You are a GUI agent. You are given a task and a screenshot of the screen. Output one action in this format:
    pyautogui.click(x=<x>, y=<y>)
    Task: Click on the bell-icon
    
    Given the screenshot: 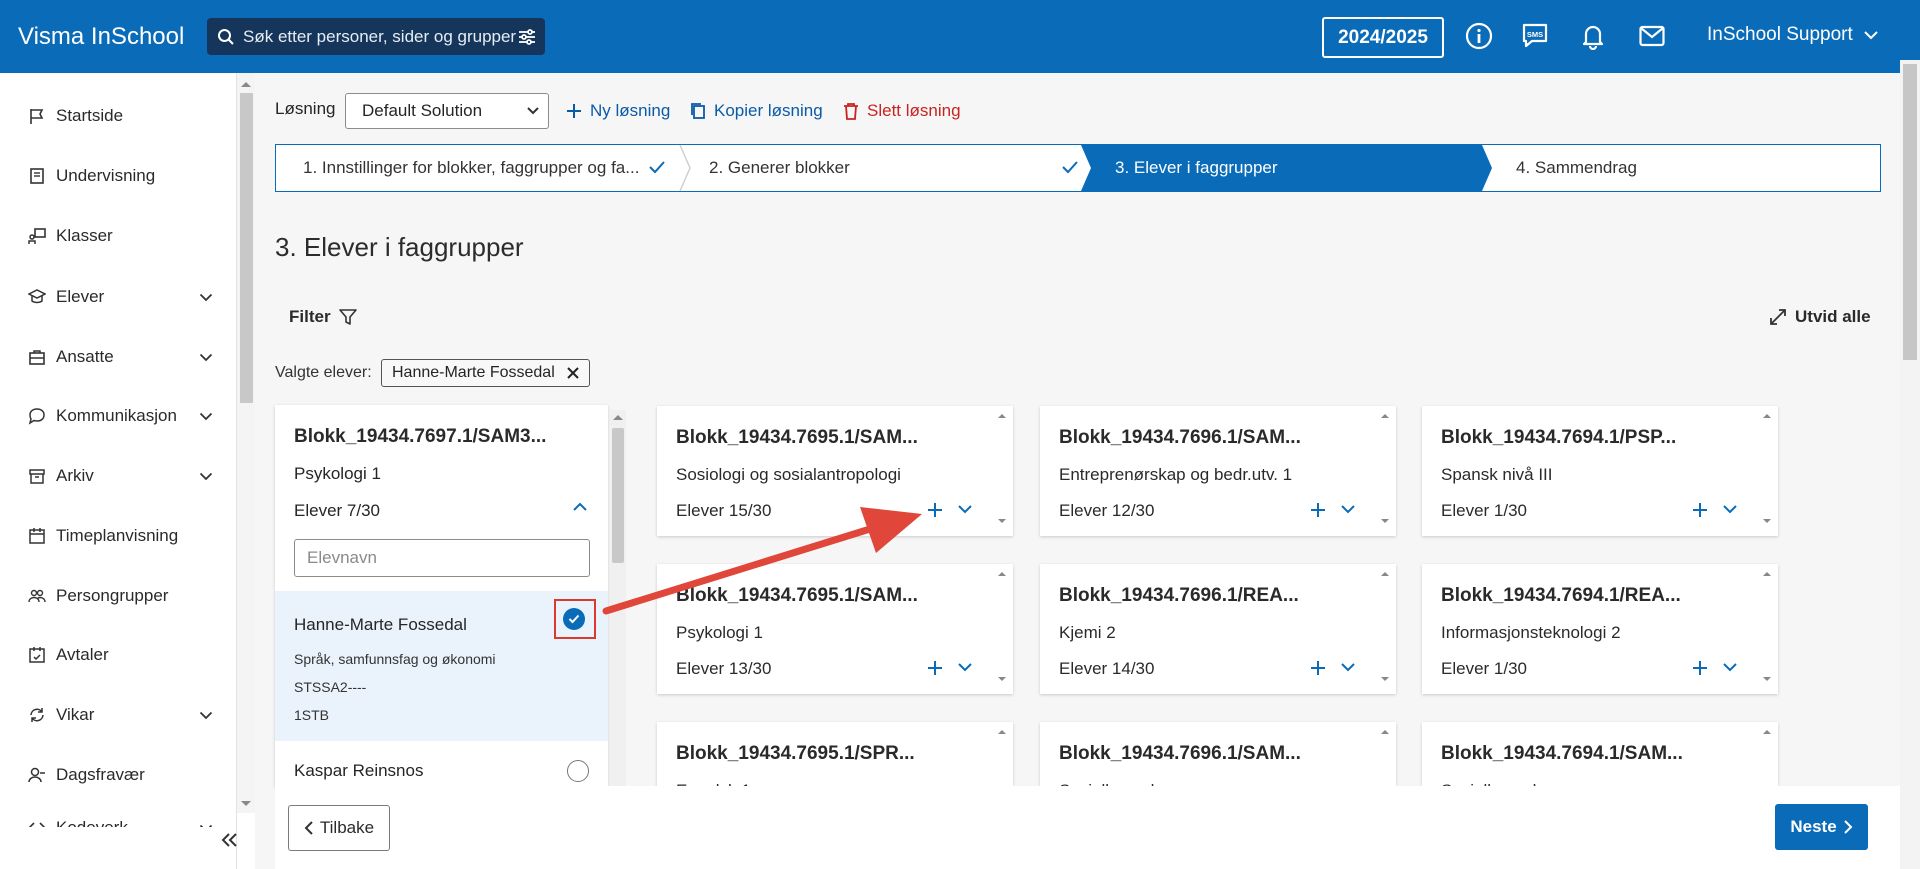 What is the action you would take?
    pyautogui.click(x=1593, y=36)
    